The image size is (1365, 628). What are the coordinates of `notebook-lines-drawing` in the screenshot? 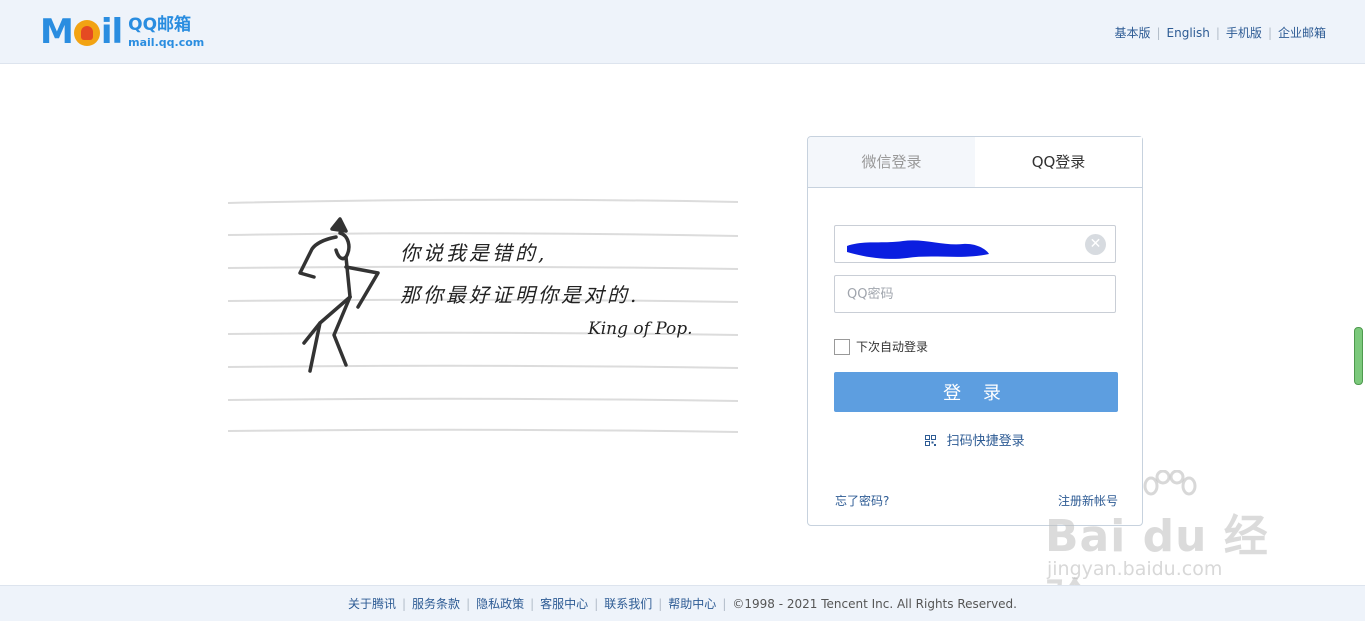 It's located at (483, 315).